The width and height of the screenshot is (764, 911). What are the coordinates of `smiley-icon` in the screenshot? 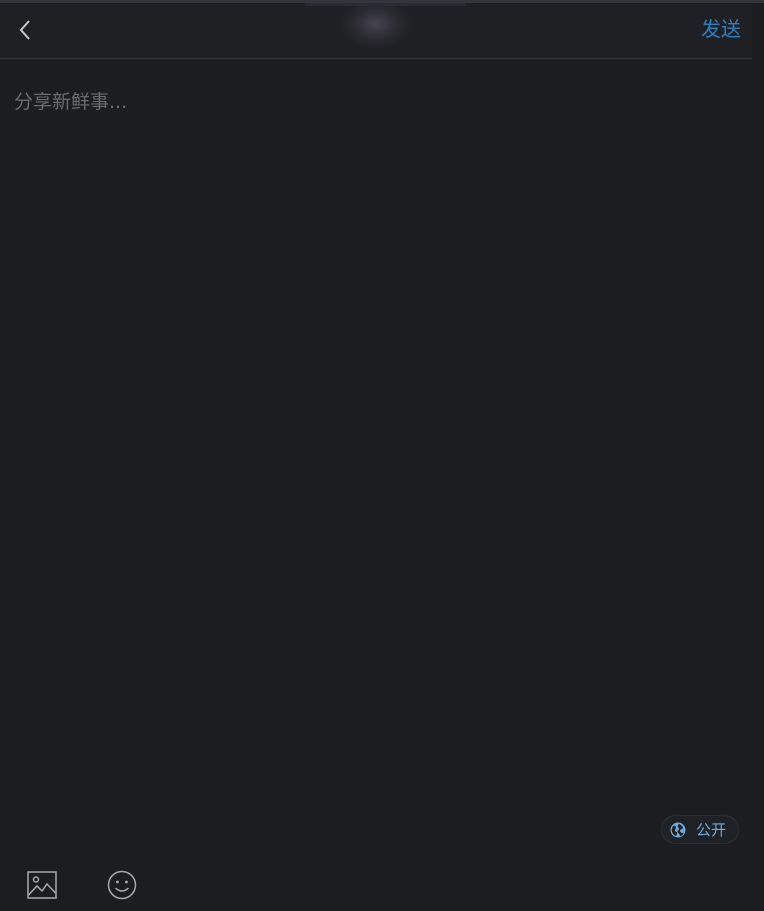 It's located at (122, 885).